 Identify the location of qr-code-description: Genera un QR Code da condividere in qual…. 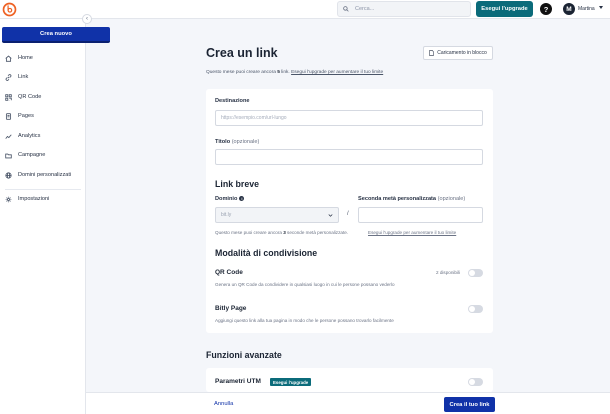
(305, 284).